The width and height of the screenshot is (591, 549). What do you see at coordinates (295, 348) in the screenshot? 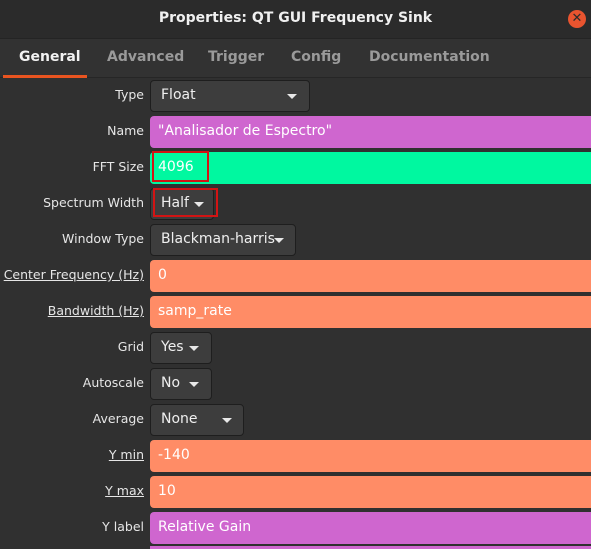
I see `field-row-grid: Grid Yes` at bounding box center [295, 348].